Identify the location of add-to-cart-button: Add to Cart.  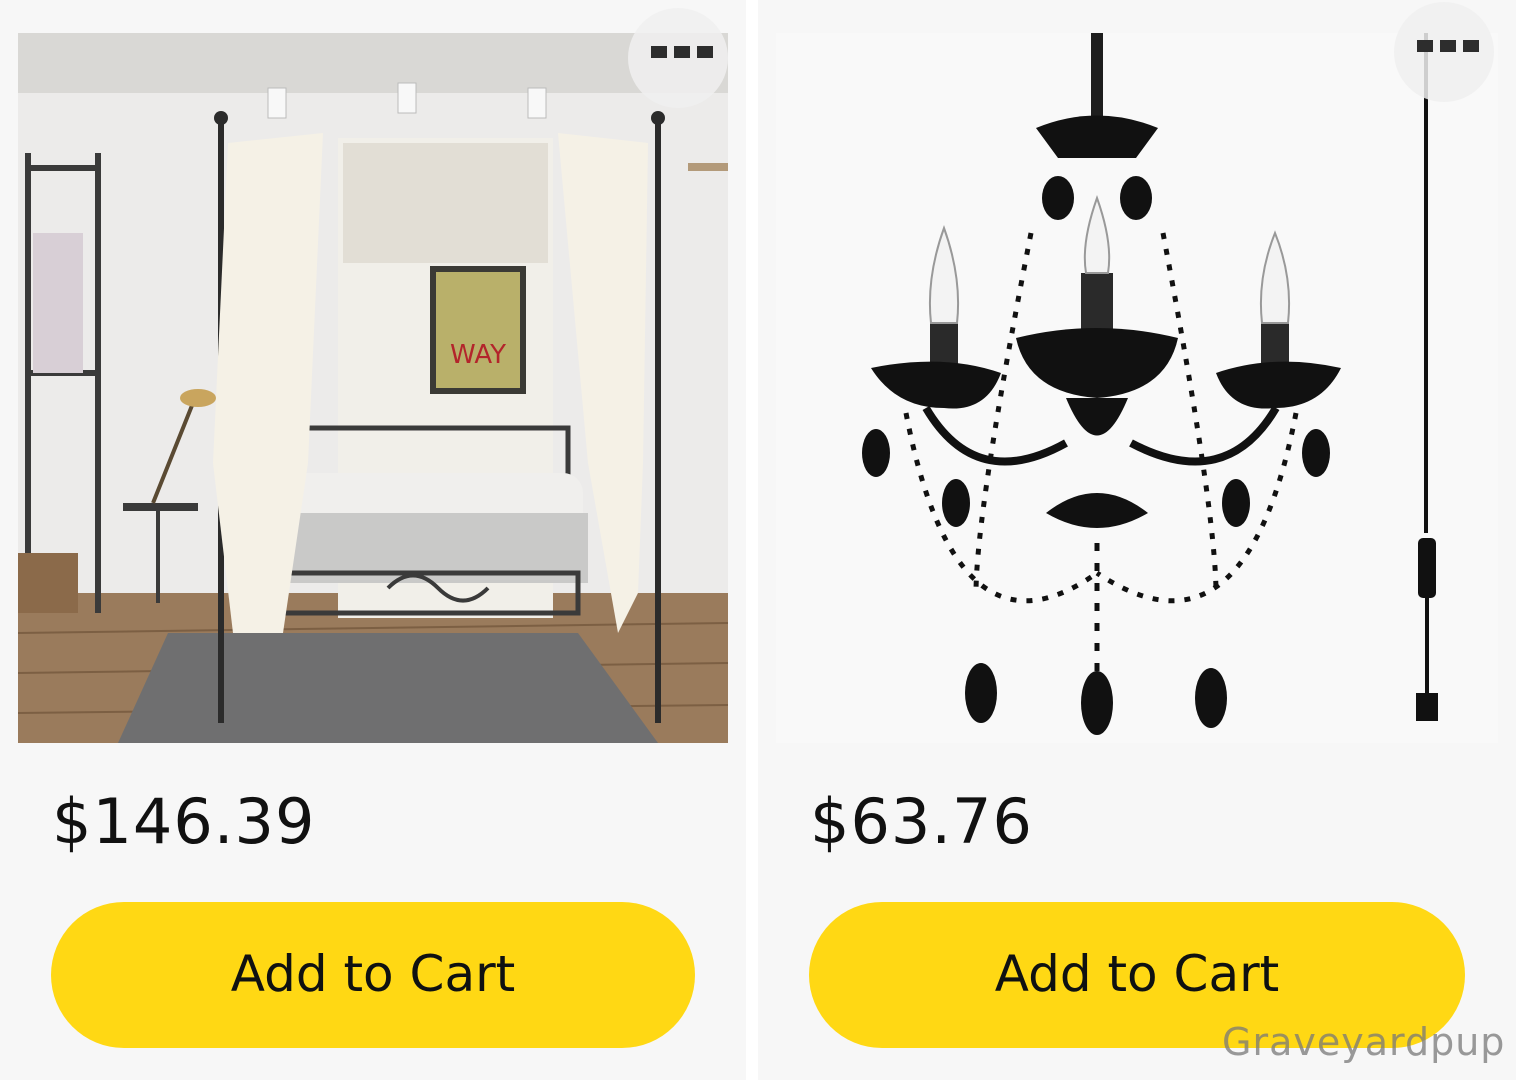
(373, 975).